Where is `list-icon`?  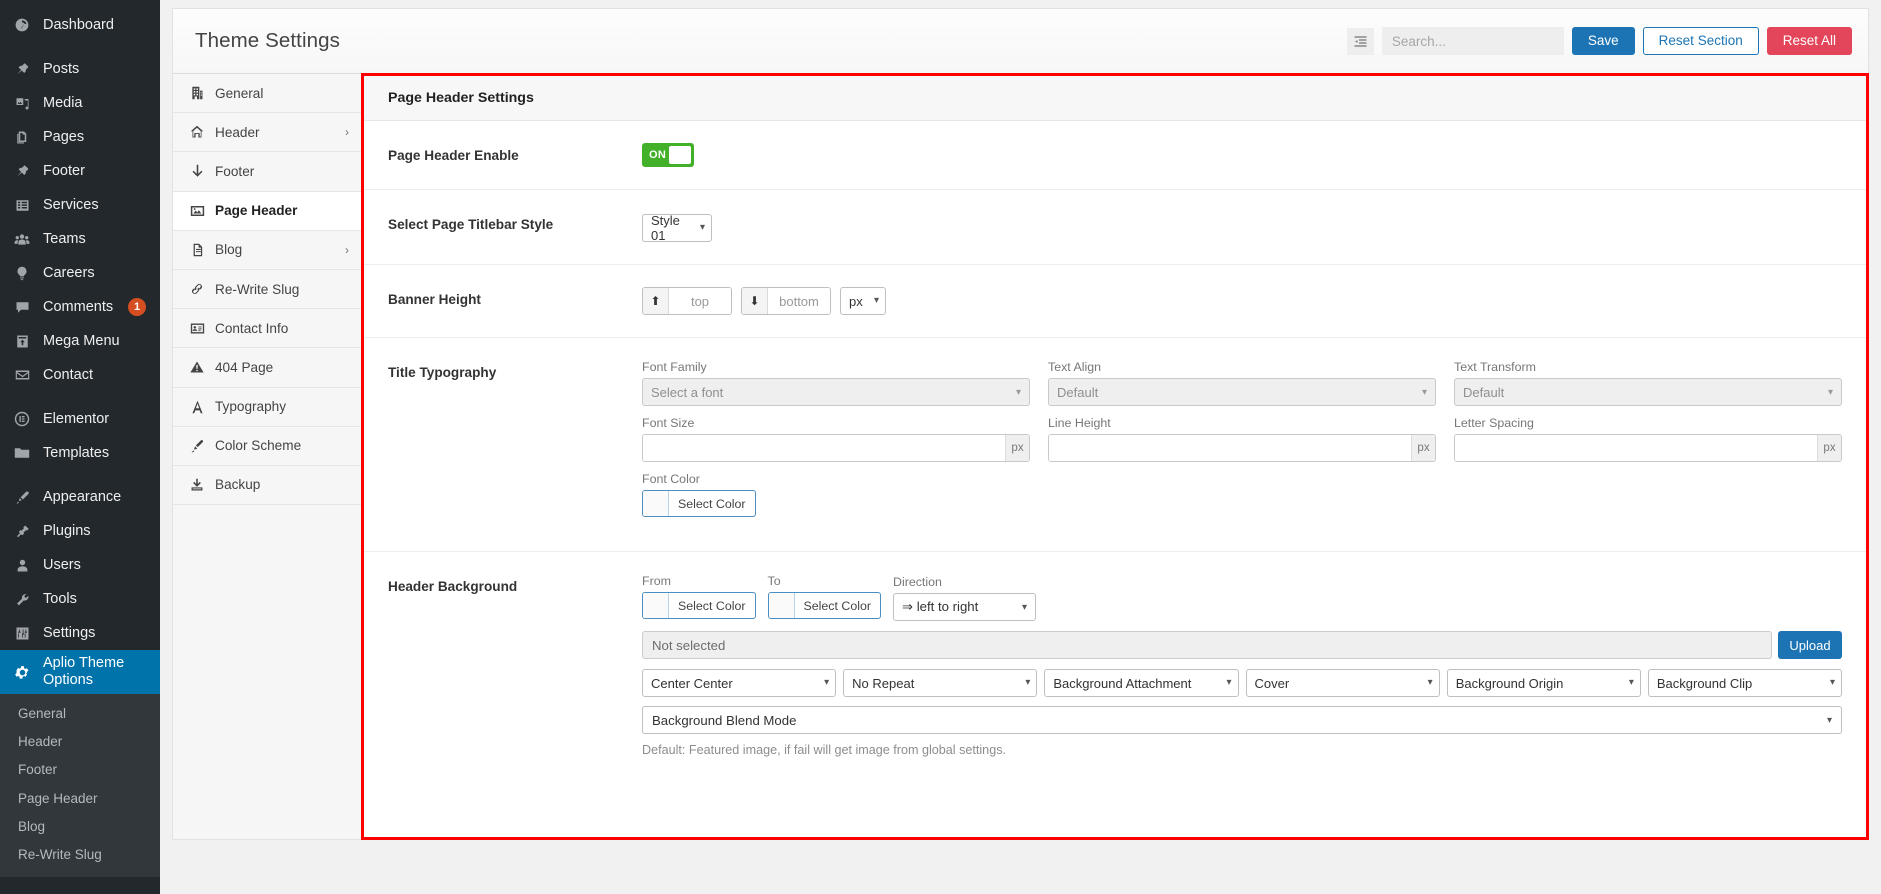
list-icon is located at coordinates (22, 205).